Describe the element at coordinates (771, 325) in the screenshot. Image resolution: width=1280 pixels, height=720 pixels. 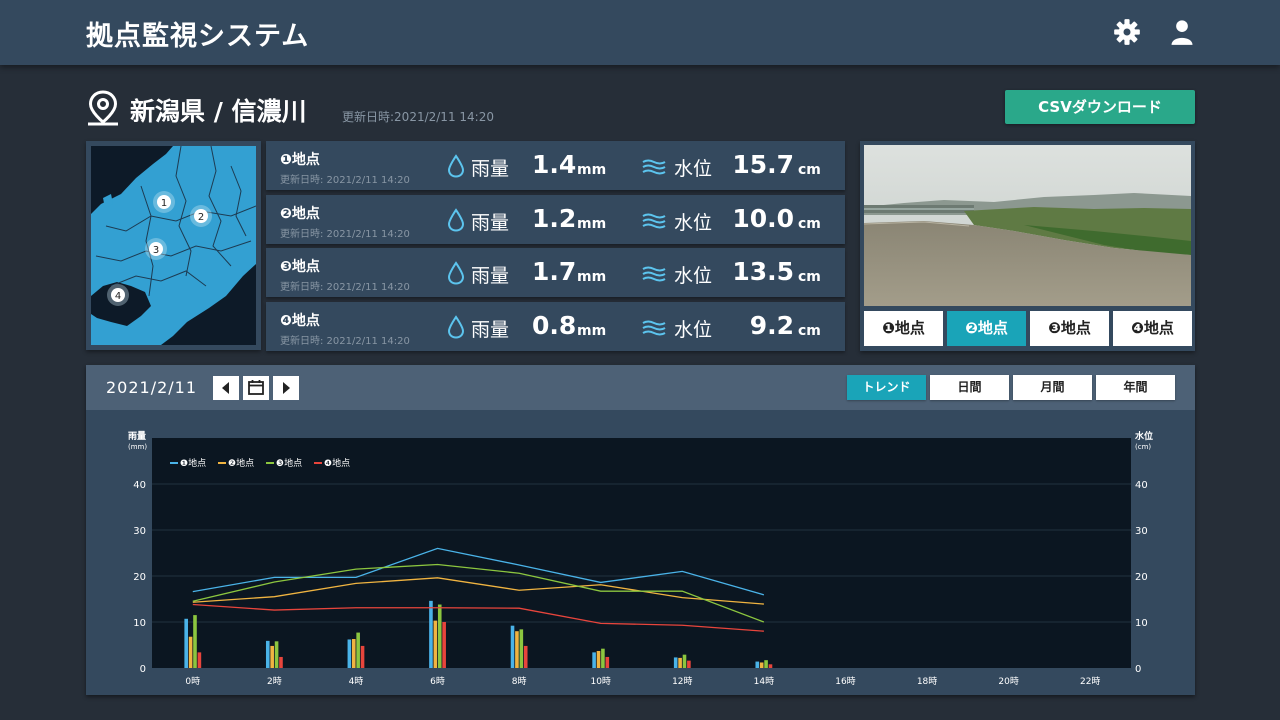
I see `level-value: 9.2` at that location.